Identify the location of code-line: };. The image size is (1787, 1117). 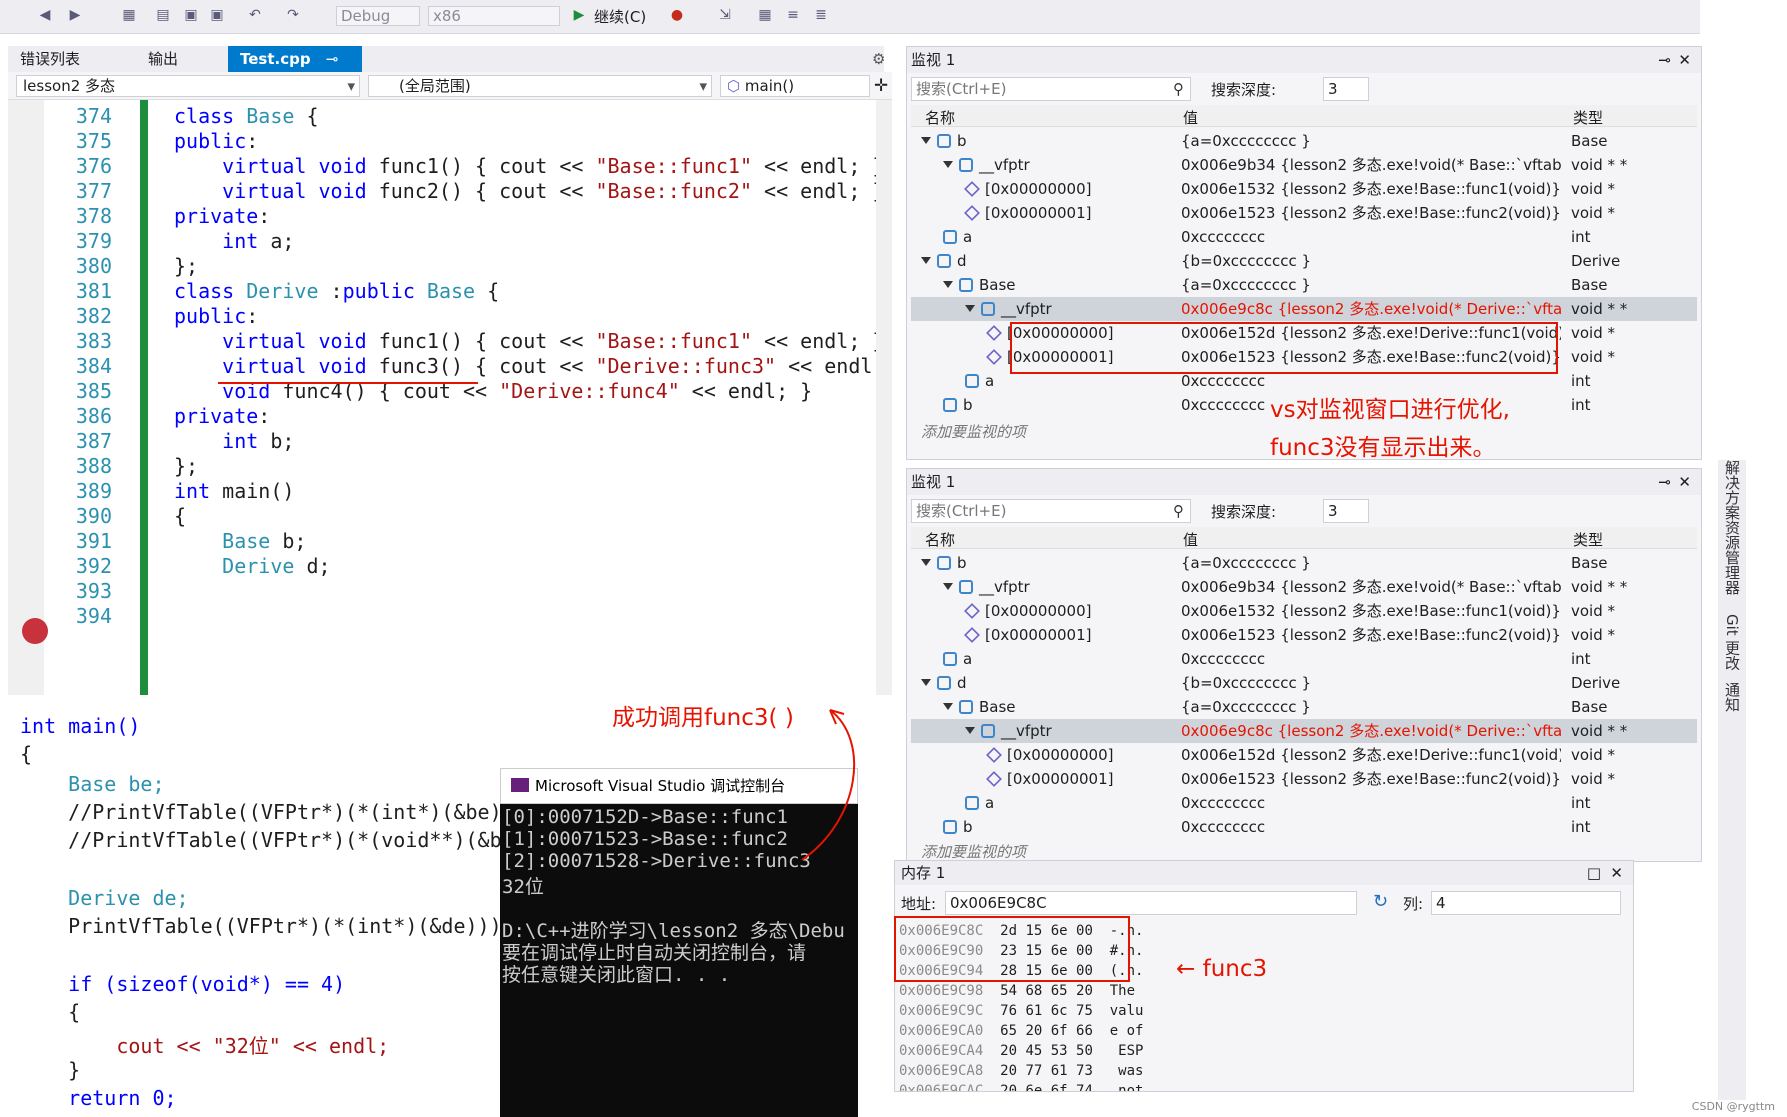
(186, 266).